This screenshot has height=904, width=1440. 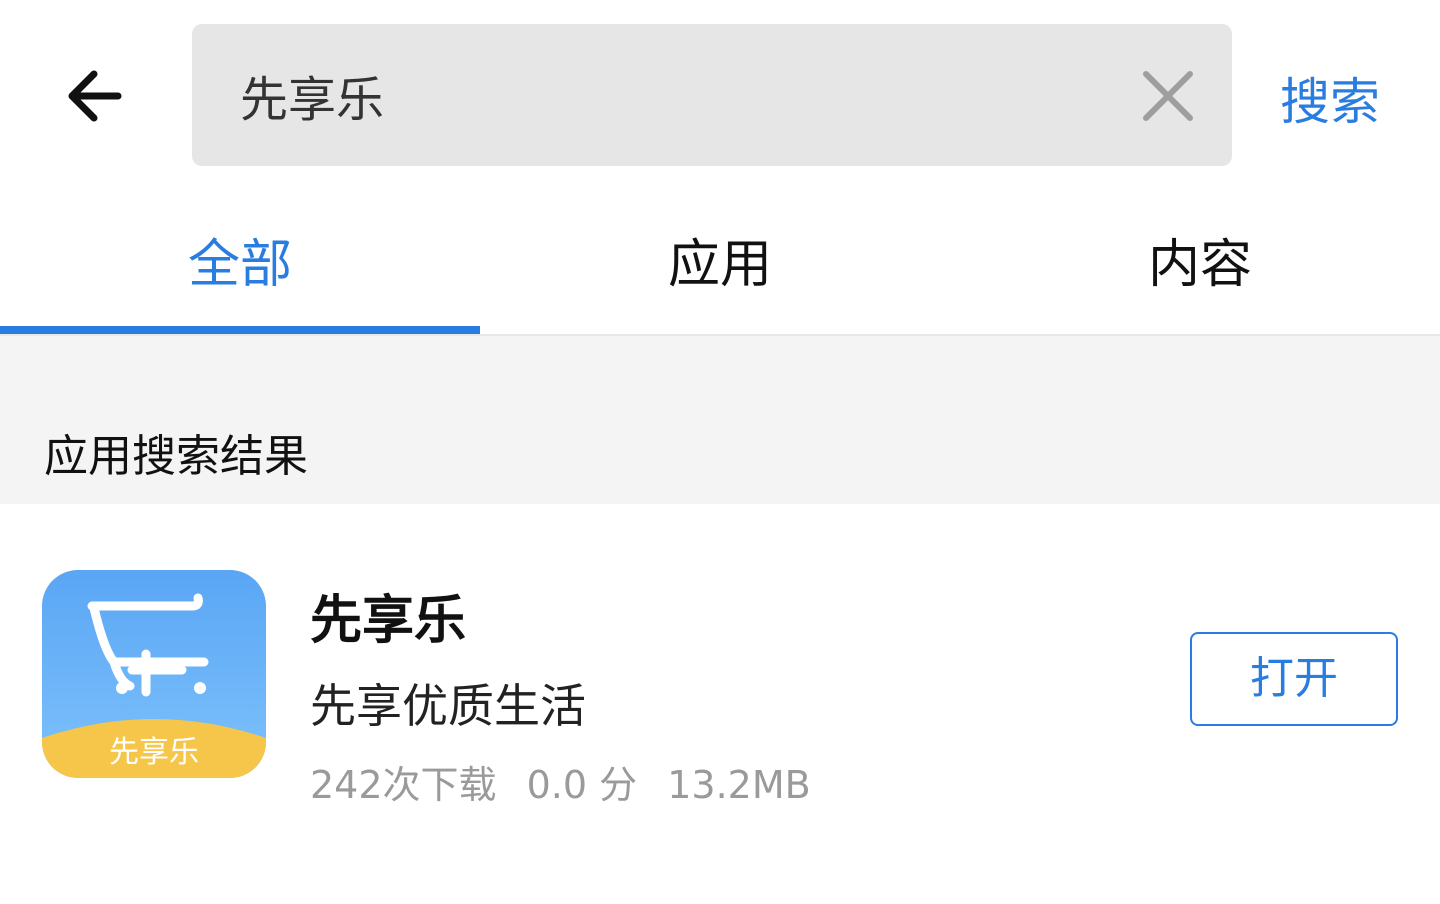 What do you see at coordinates (1330, 98) in the screenshot?
I see `search-button: 搜索` at bounding box center [1330, 98].